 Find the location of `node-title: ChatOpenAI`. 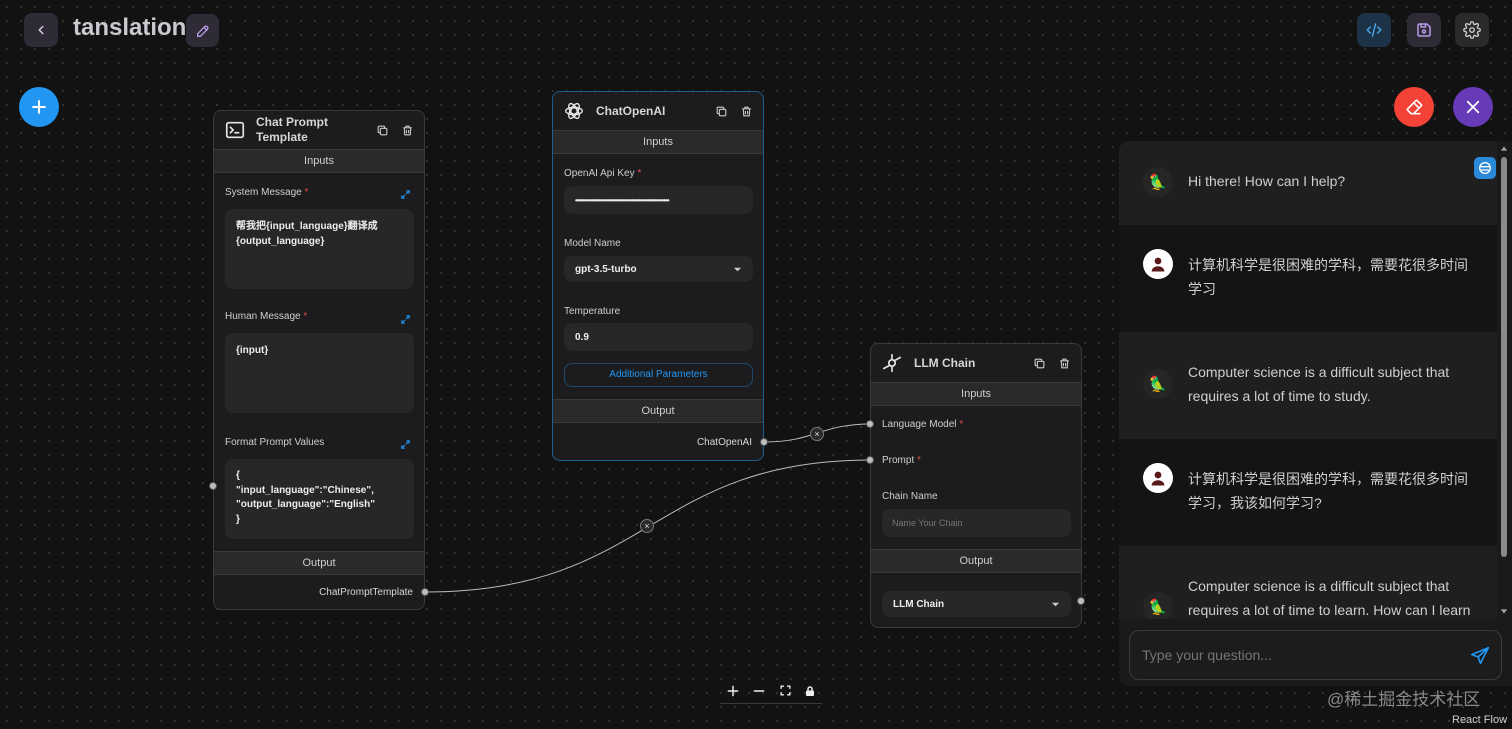

node-title: ChatOpenAI is located at coordinates (631, 110).